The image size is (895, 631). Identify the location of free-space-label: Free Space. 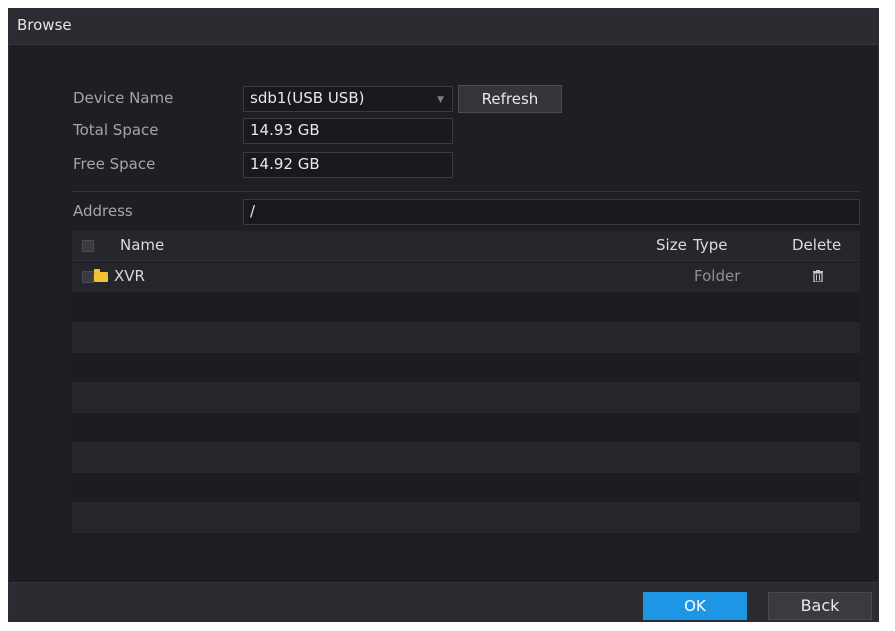
(114, 164).